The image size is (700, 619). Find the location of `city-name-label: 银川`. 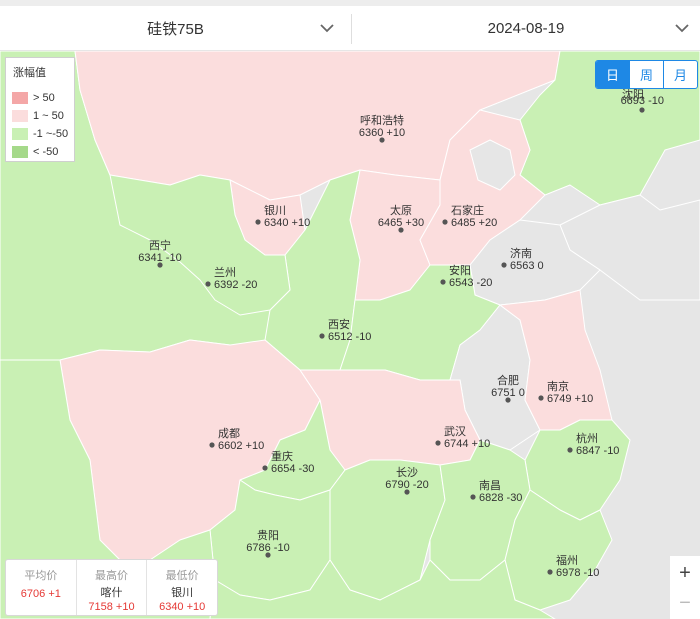

city-name-label: 银川 is located at coordinates (275, 210).